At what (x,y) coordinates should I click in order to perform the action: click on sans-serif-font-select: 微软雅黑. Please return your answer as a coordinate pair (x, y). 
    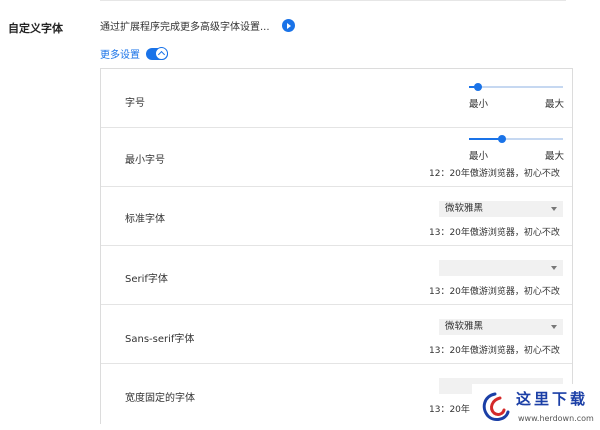
    Looking at the image, I should click on (501, 327).